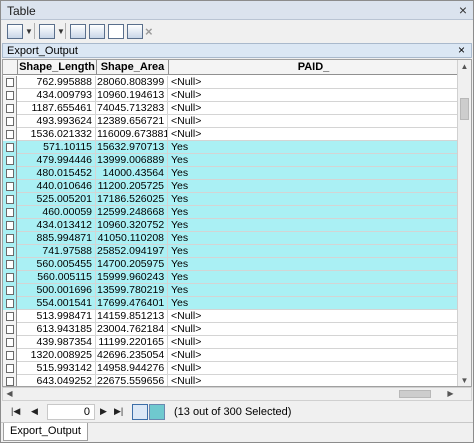 This screenshot has height=443, width=474. I want to click on cell-shape-length: 762.995888, so click(57, 82).